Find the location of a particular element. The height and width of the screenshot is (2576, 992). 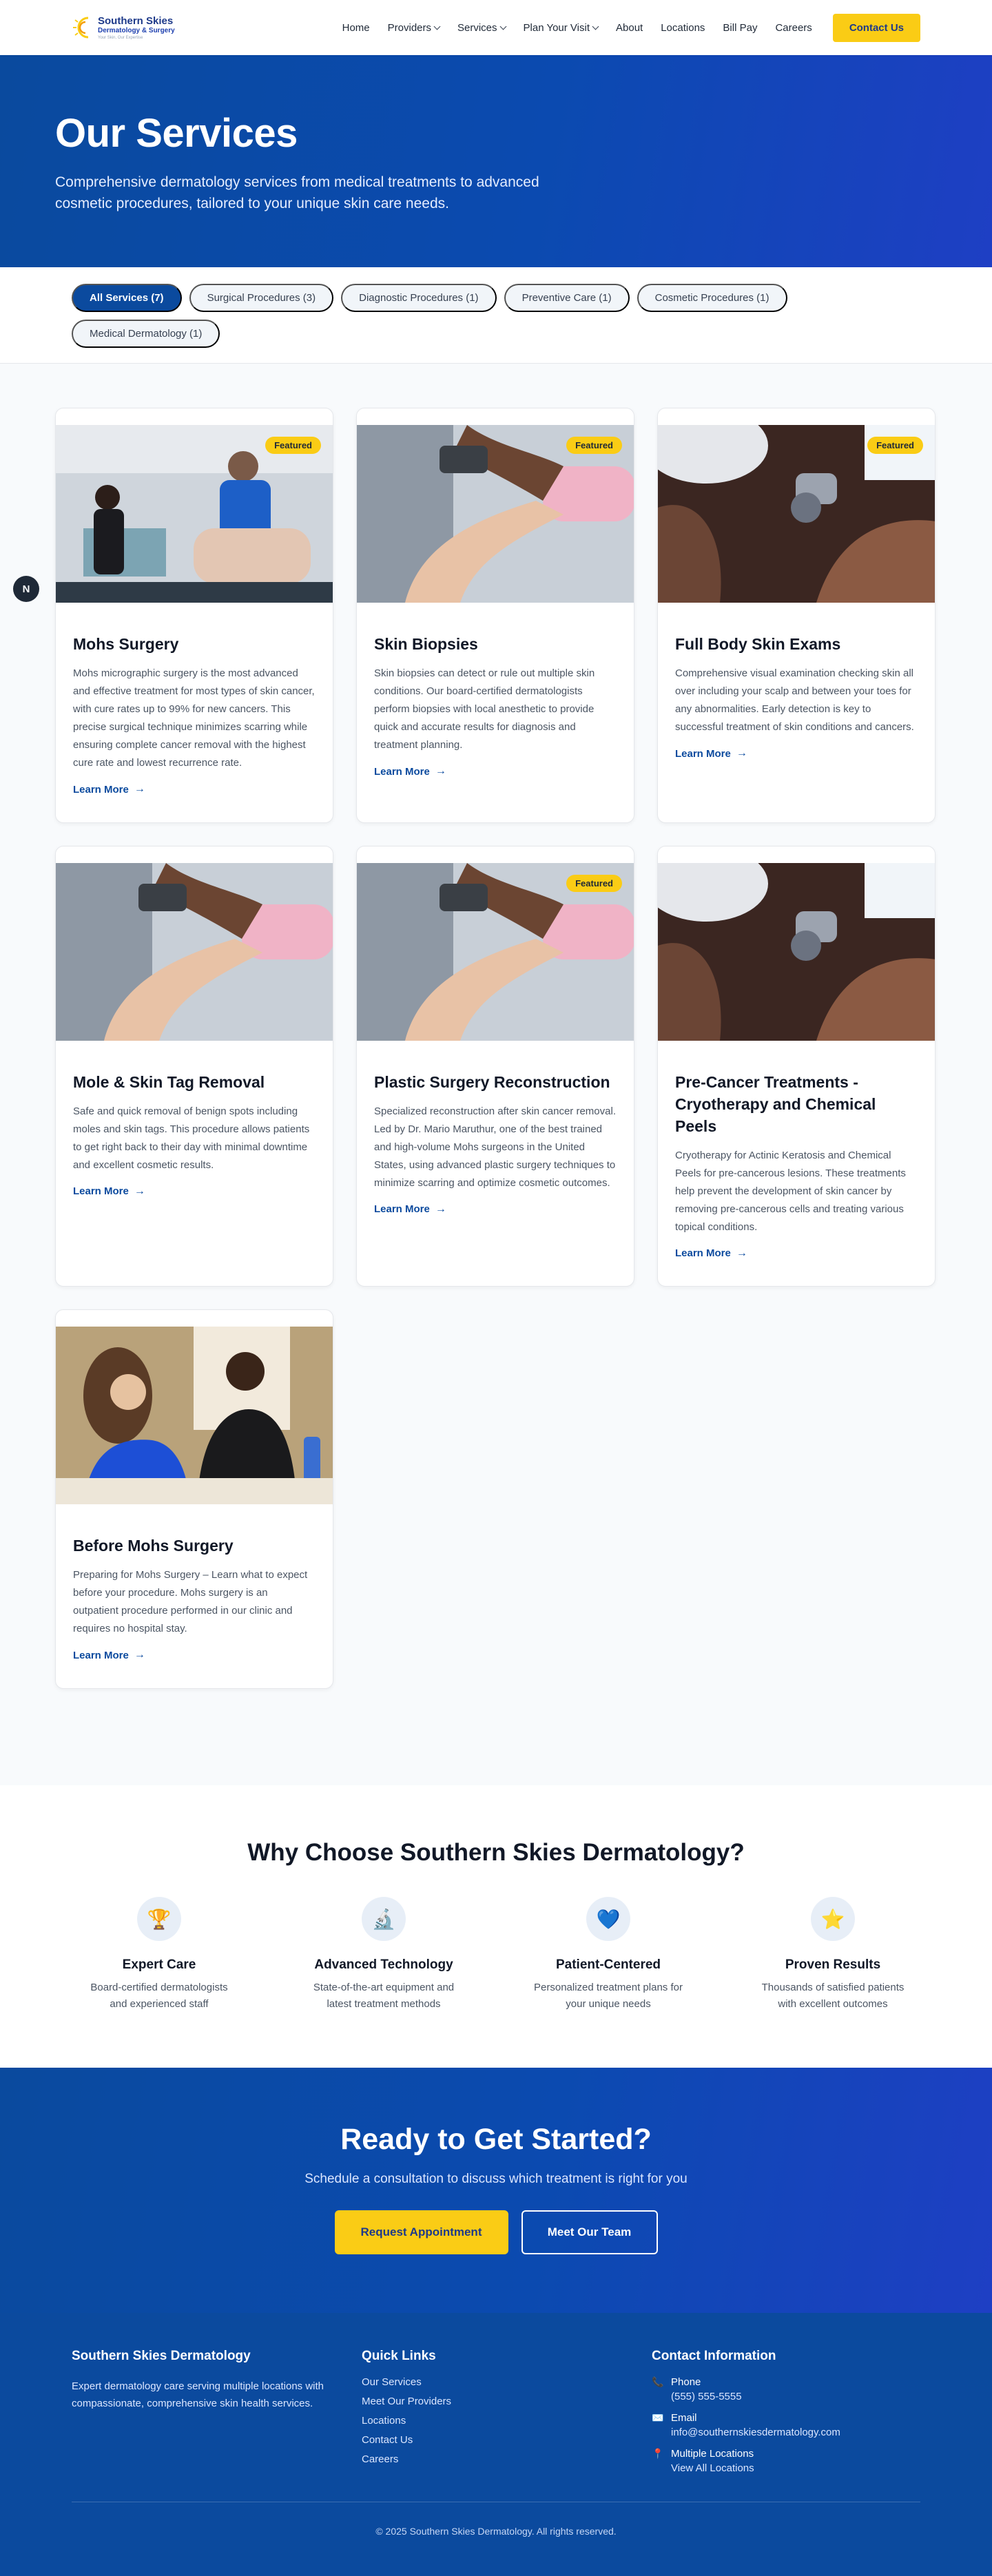

feature-title: Proven Results is located at coordinates (833, 1964).